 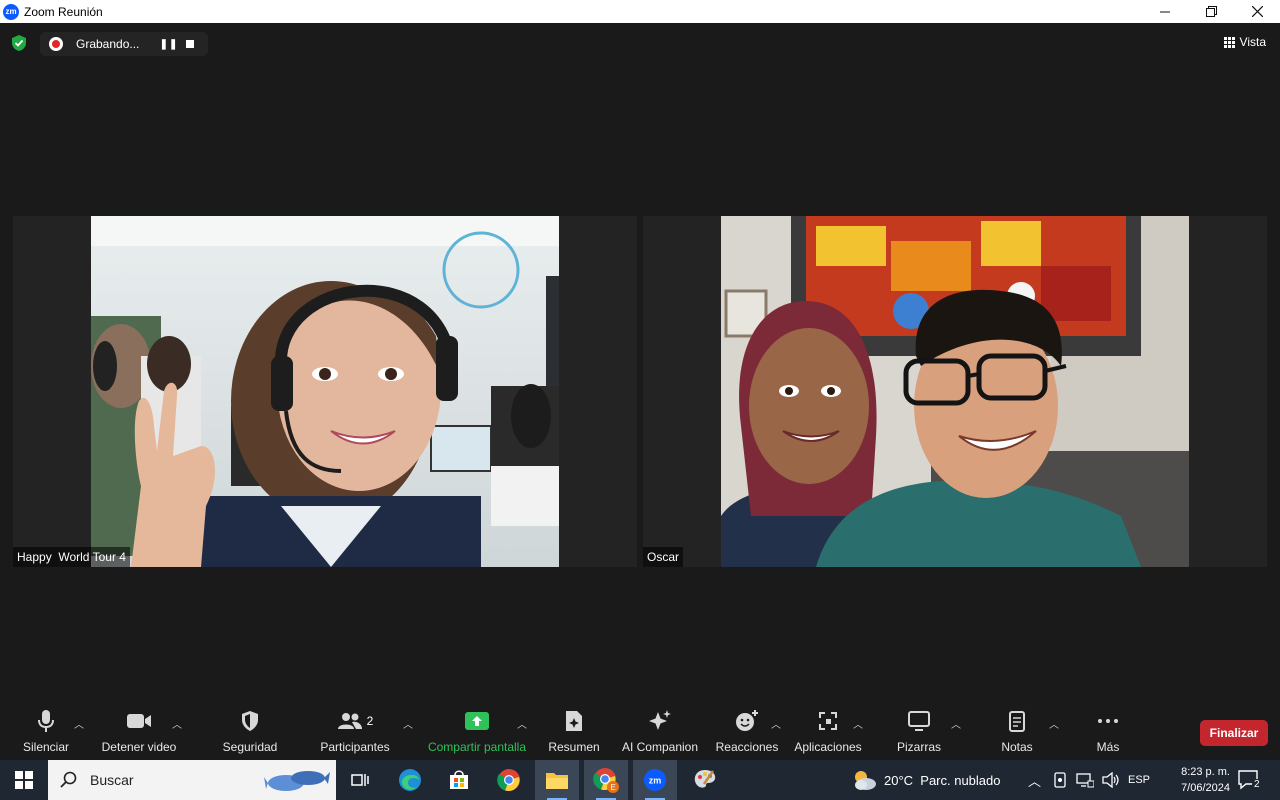 I want to click on reactions-button: Reacciones, so click(x=747, y=733).